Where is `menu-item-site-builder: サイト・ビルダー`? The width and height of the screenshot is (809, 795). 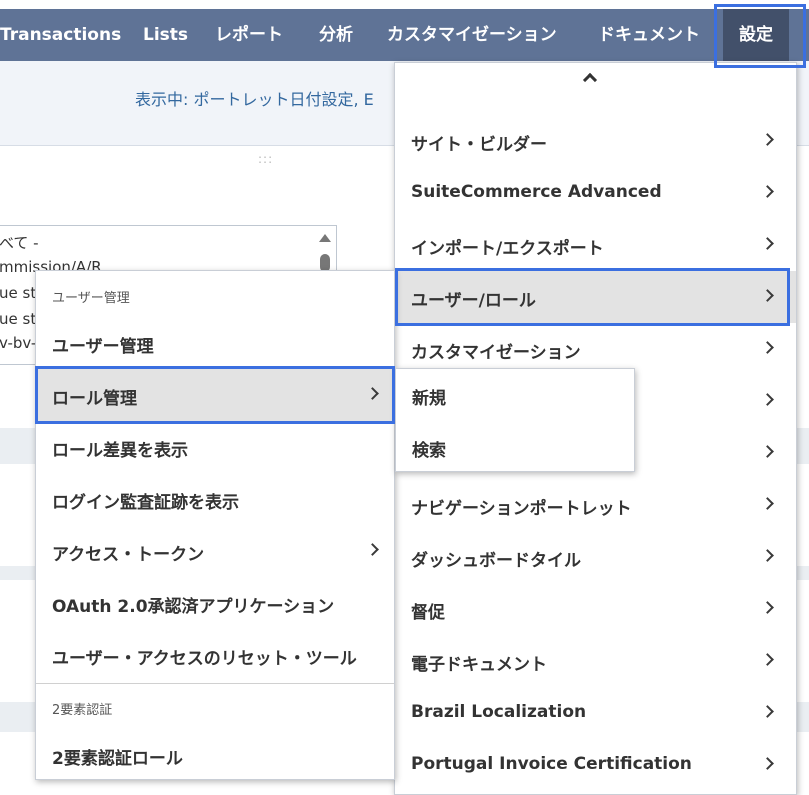
menu-item-site-builder: サイト・ビルダー is located at coordinates (595, 141).